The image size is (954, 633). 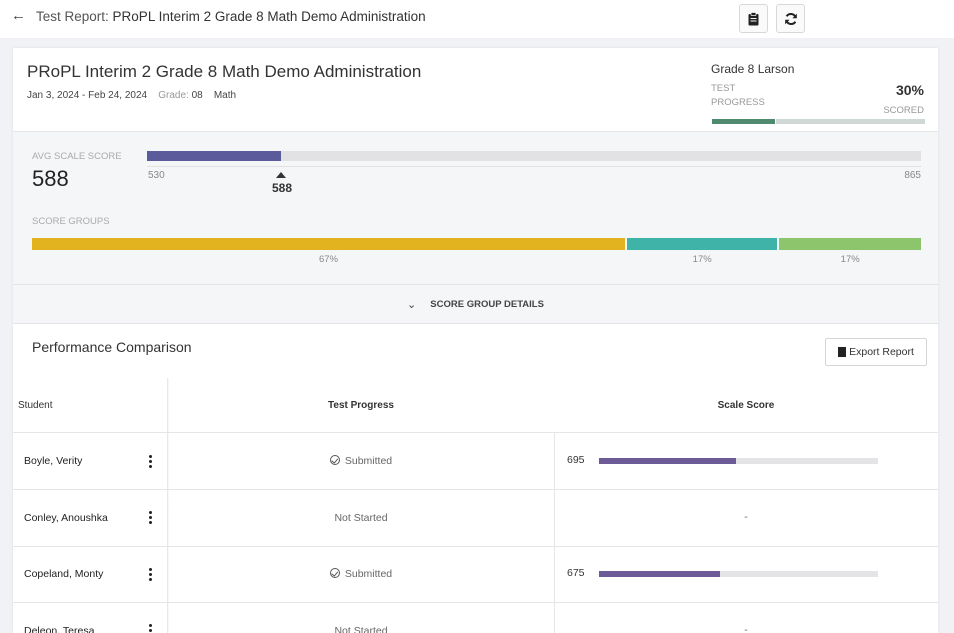 I want to click on scale-axis-line, so click(x=534, y=166).